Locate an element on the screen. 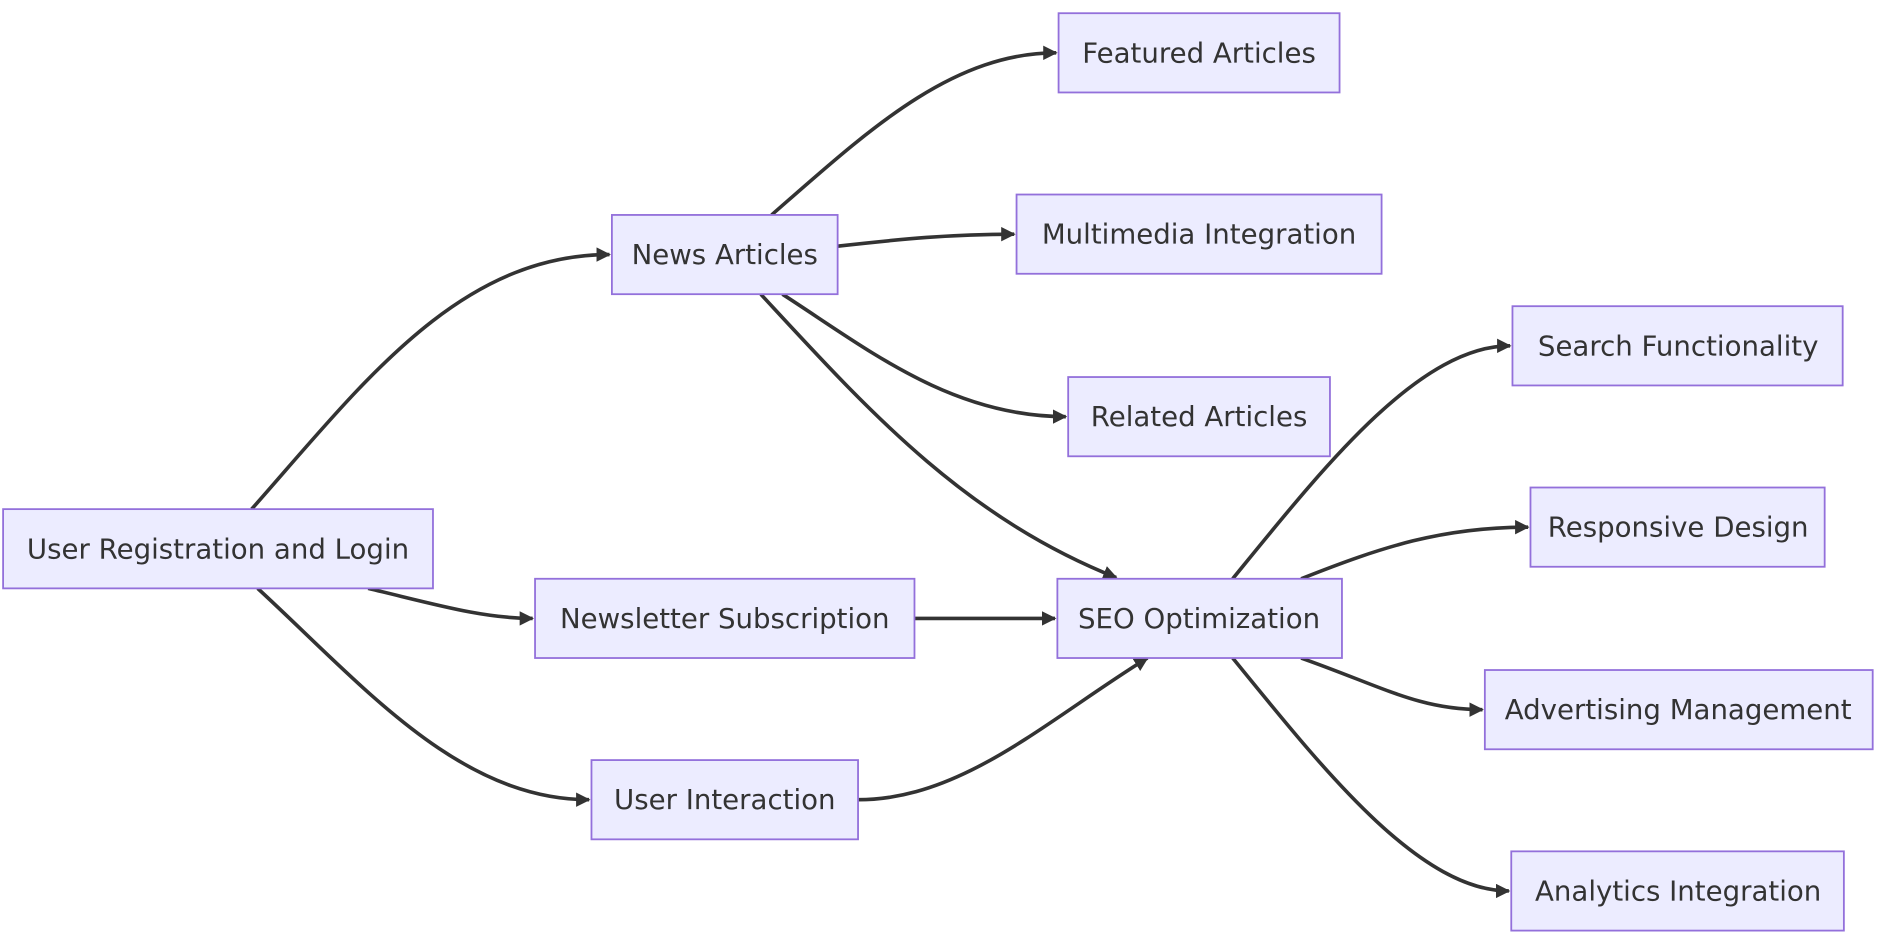 The width and height of the screenshot is (1883, 939). node-label: Analytics Integration is located at coordinates (1678, 890).